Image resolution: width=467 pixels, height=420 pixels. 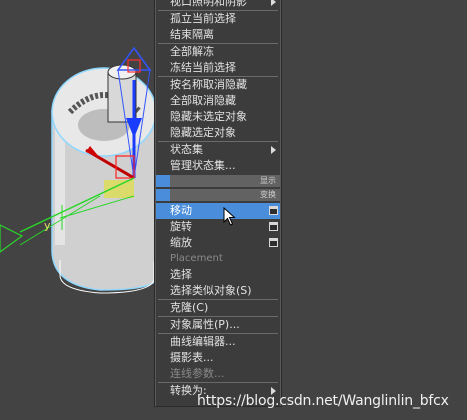 I want to click on menu-item-placement: Placement, so click(x=218, y=259).